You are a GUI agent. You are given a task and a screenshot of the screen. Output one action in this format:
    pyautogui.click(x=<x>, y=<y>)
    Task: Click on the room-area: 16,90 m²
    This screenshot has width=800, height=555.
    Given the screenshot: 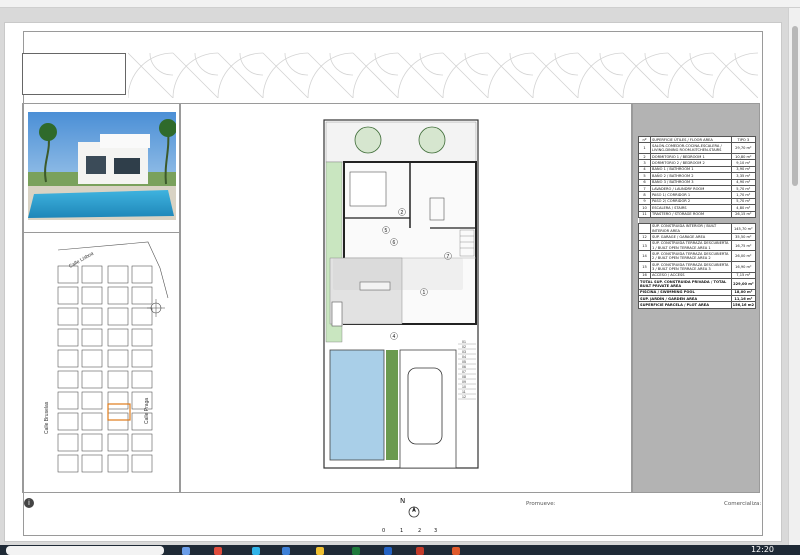 What is the action you would take?
    pyautogui.click(x=743, y=267)
    